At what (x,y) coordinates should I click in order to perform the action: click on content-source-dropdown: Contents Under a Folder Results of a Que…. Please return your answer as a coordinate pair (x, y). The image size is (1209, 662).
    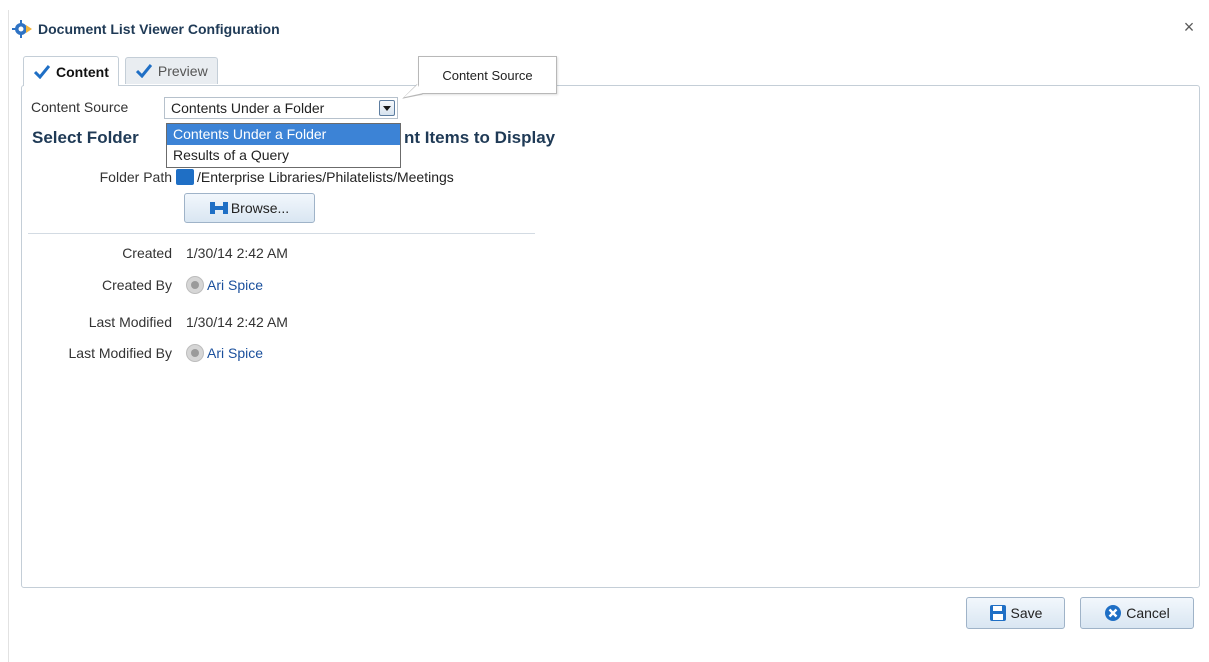
    Looking at the image, I should click on (283, 145).